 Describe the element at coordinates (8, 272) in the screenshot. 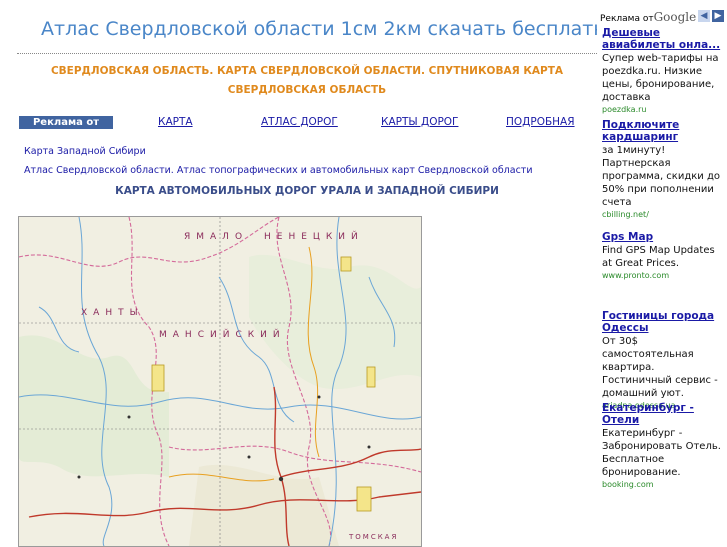

I see `left-margin` at that location.